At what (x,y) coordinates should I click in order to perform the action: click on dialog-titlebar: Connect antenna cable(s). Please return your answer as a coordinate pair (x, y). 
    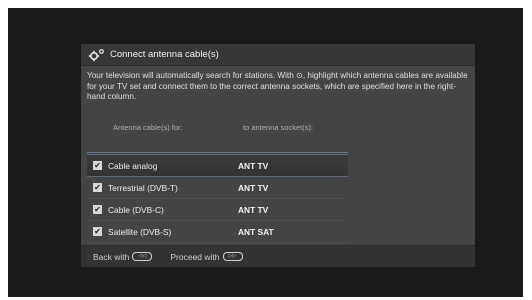
    Looking at the image, I should click on (278, 55).